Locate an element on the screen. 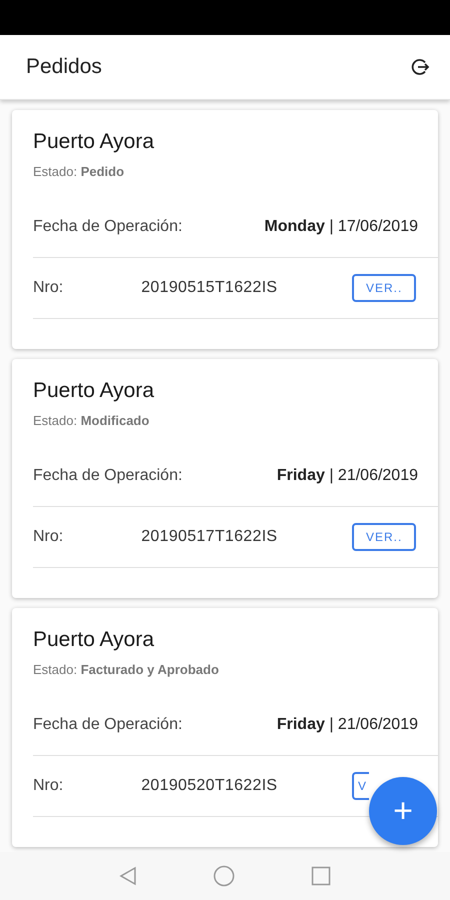 Image resolution: width=450 pixels, height=900 pixels. order-number: 20190515T1622IS is located at coordinates (209, 288).